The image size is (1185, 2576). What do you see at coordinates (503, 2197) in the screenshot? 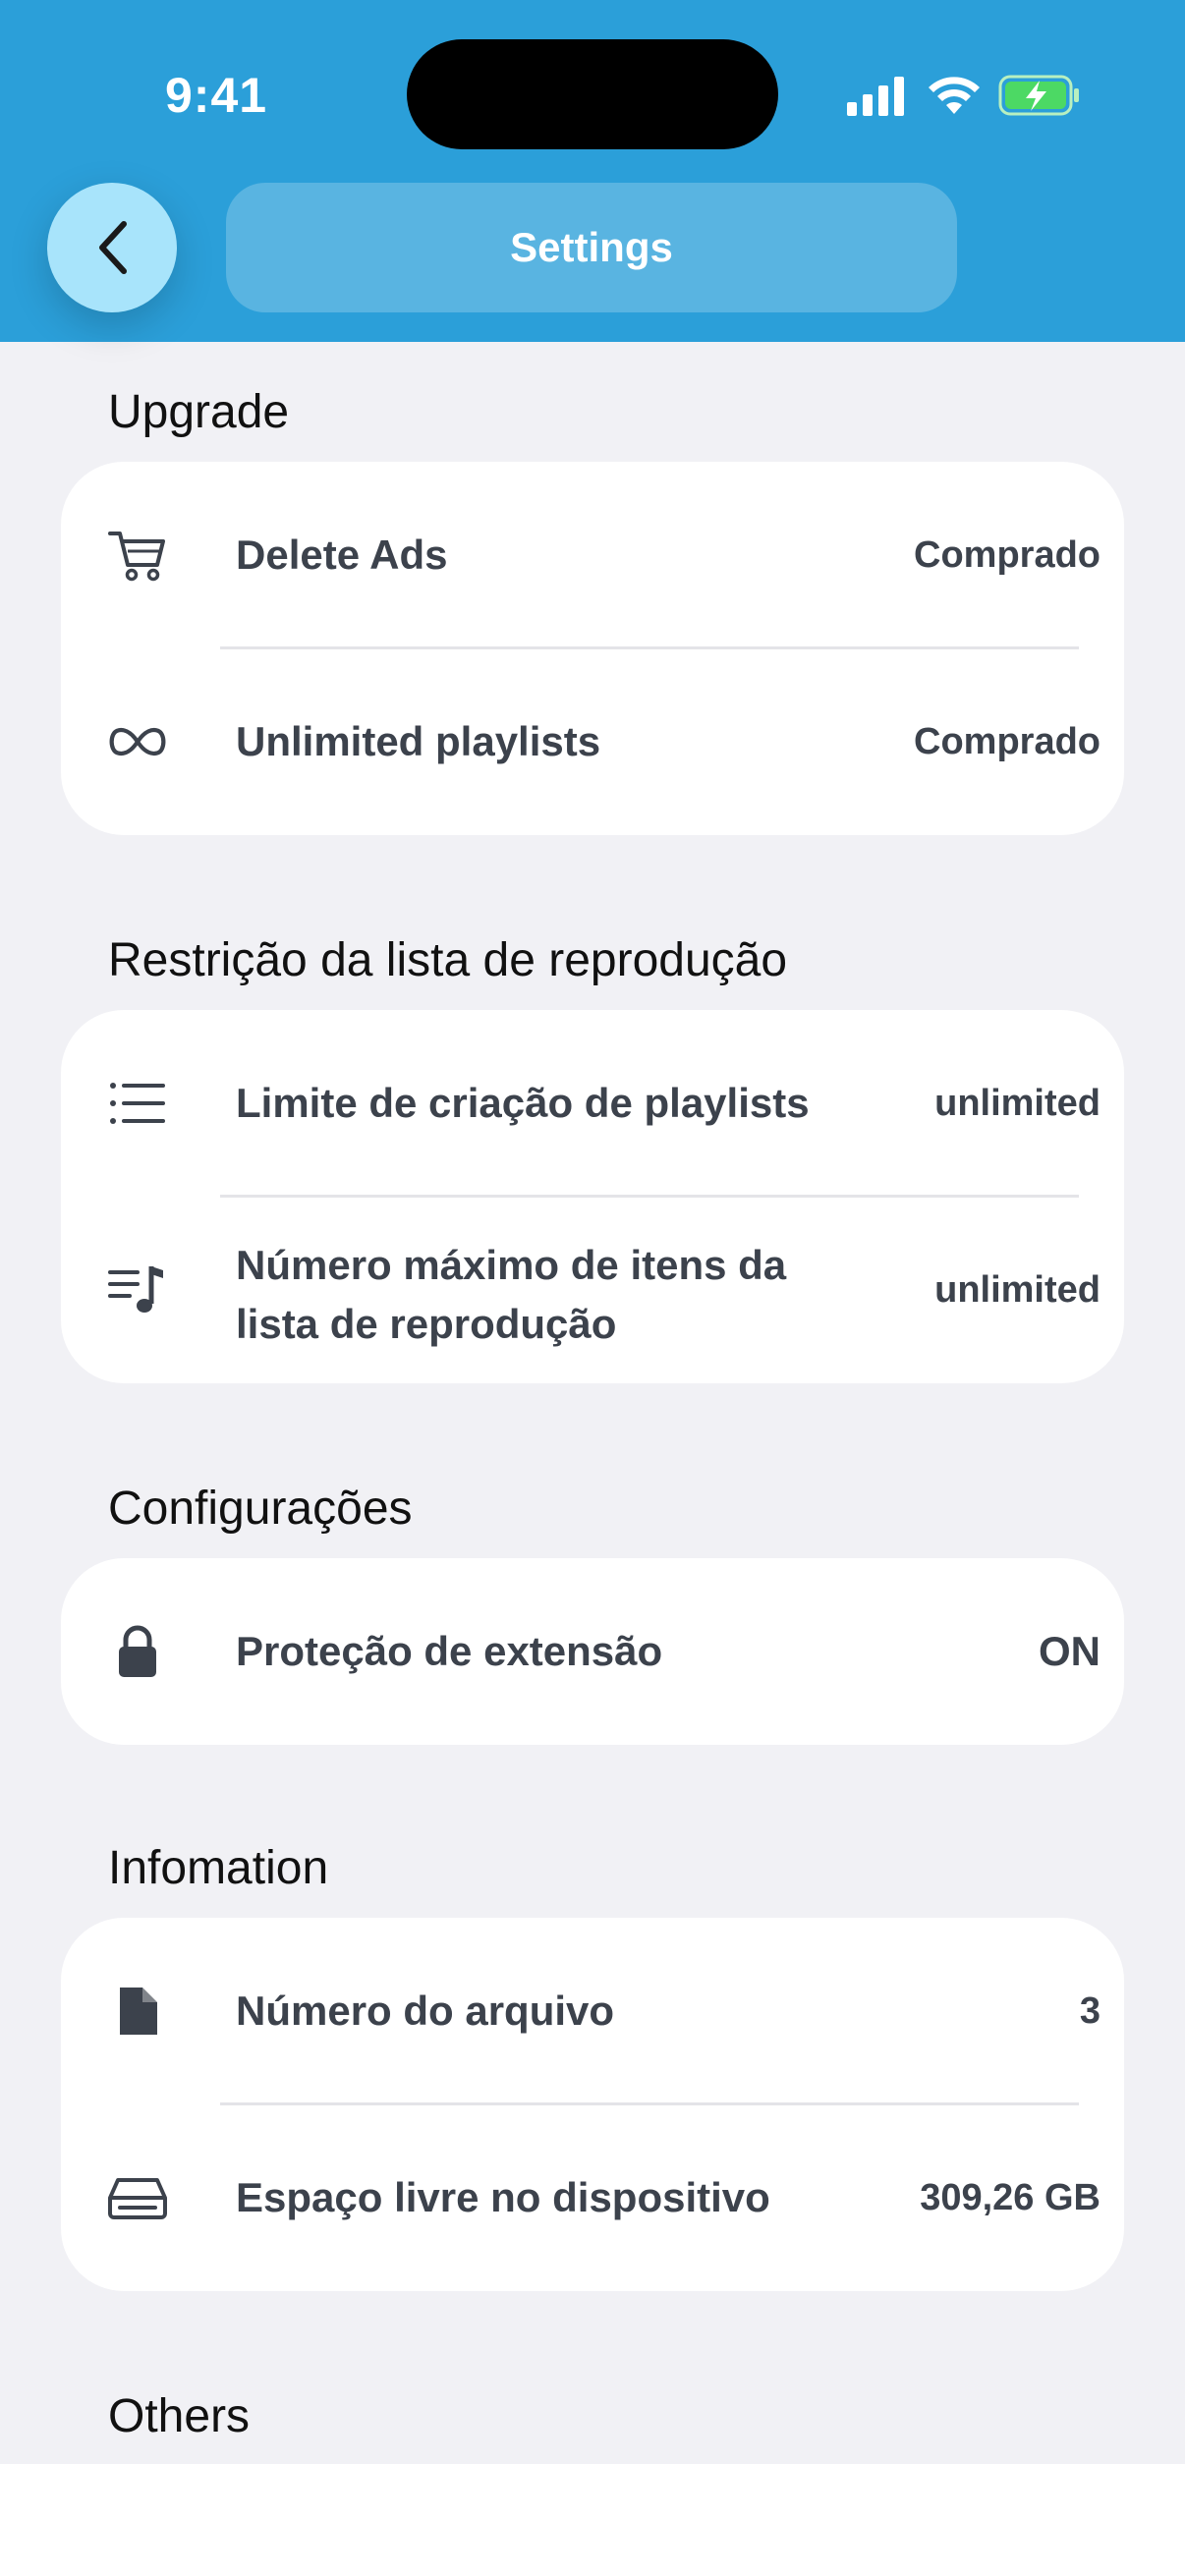
I see `row-label: Espaço livre no dispositivo` at bounding box center [503, 2197].